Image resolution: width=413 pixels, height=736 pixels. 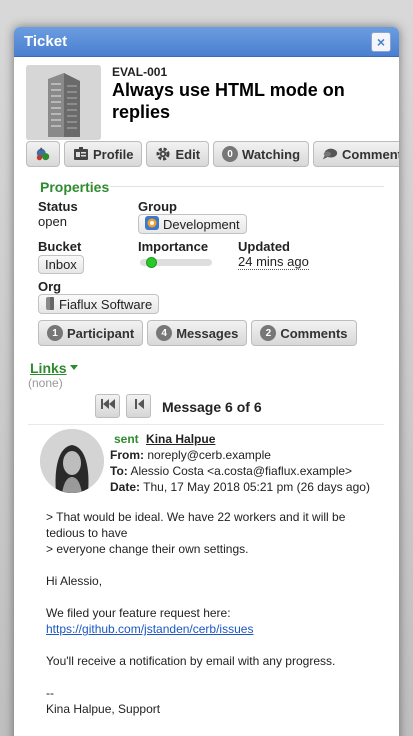 I want to click on bucket-label: Bucket, so click(x=60, y=246).